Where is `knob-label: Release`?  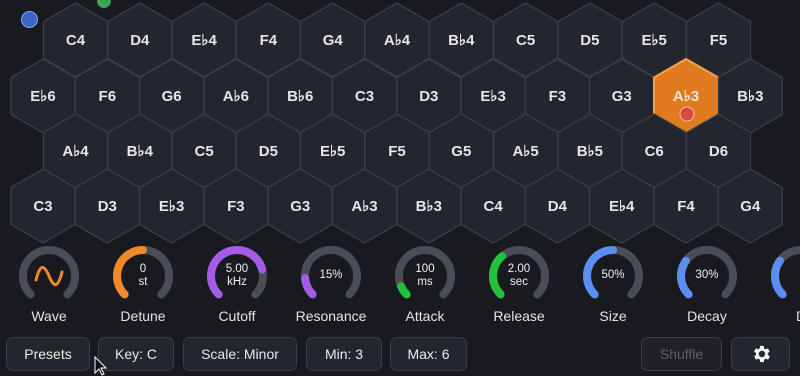 knob-label: Release is located at coordinates (519, 316).